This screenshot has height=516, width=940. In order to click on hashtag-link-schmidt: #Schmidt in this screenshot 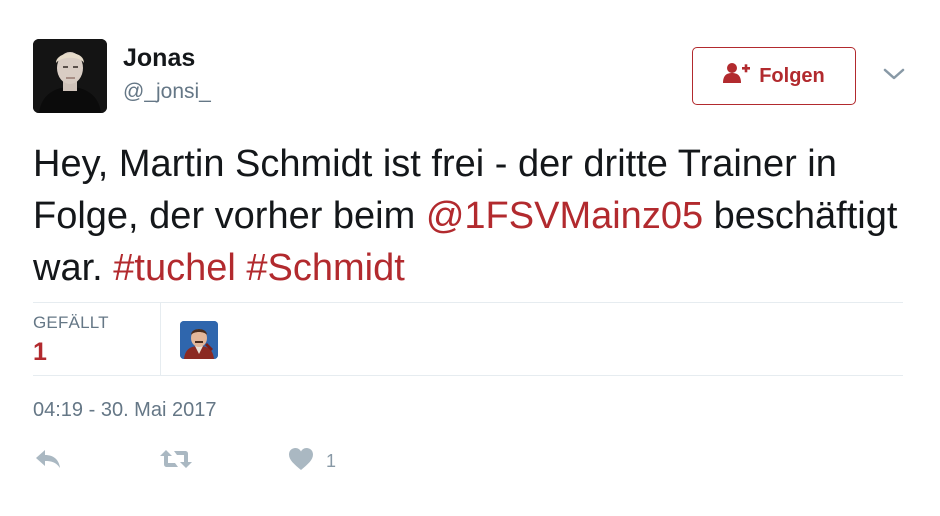, I will do `click(325, 268)`.